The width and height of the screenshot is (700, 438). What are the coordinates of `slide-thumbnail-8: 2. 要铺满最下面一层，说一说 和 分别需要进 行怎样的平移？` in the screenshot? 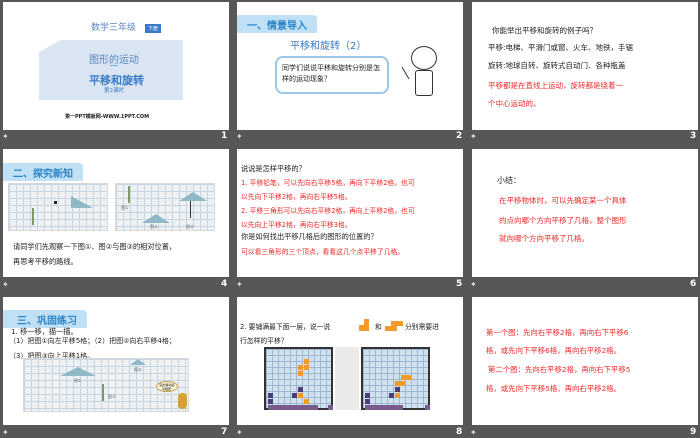 It's located at (350, 361).